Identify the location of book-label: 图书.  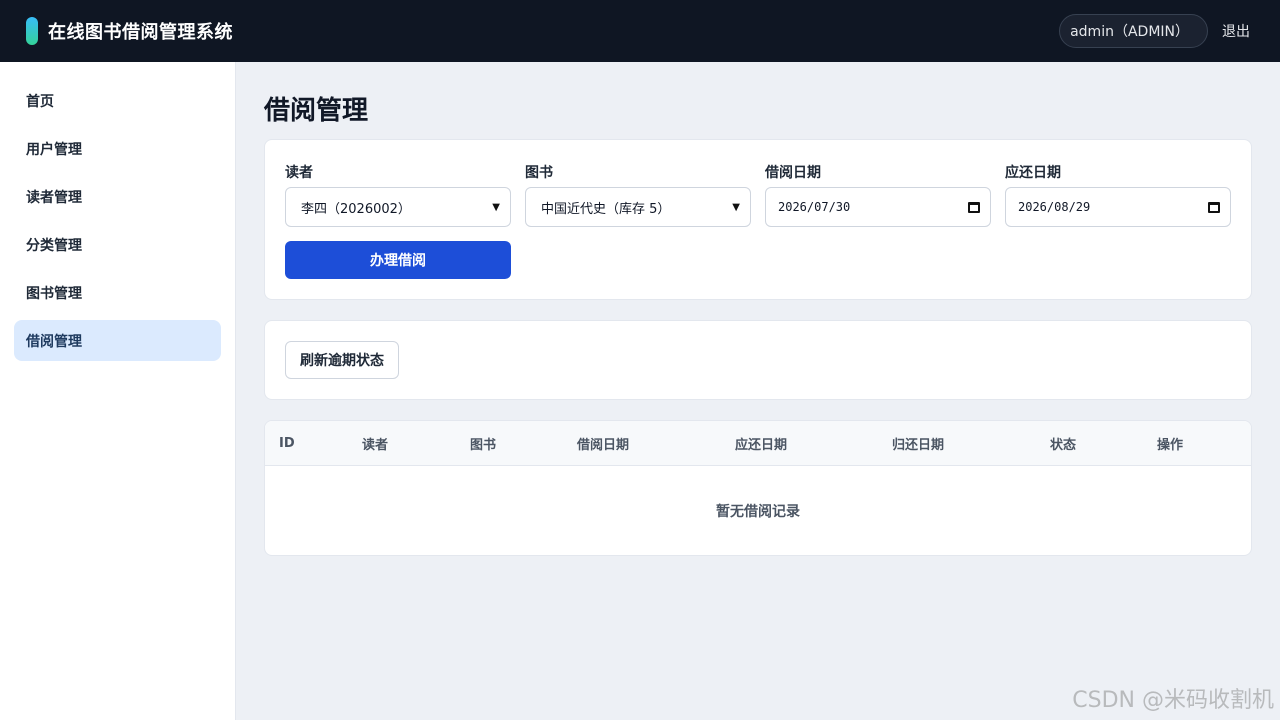
(539, 173).